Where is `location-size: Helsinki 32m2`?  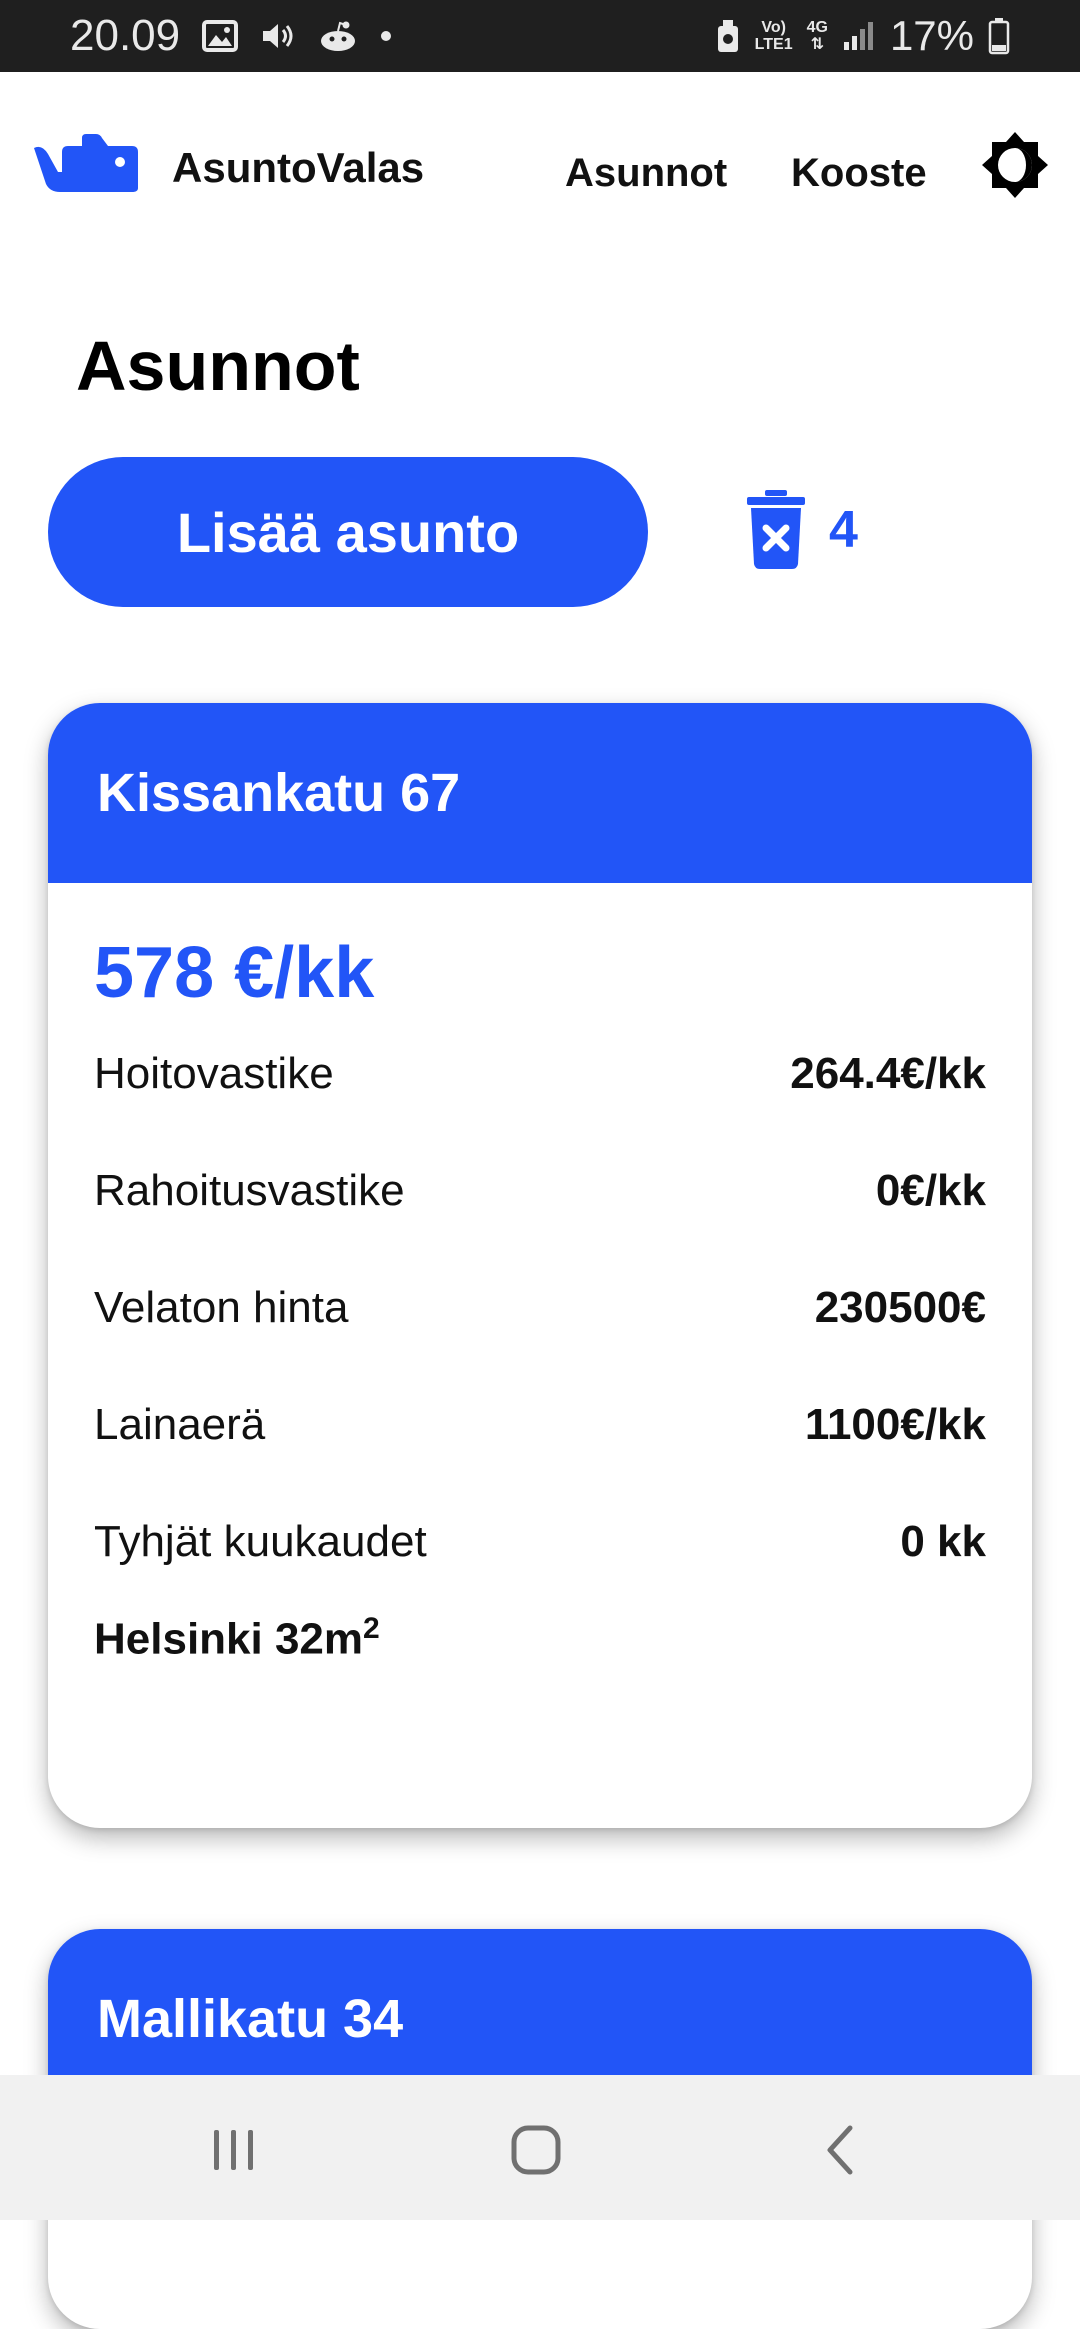
location-size: Helsinki 32m2 is located at coordinates (540, 1638).